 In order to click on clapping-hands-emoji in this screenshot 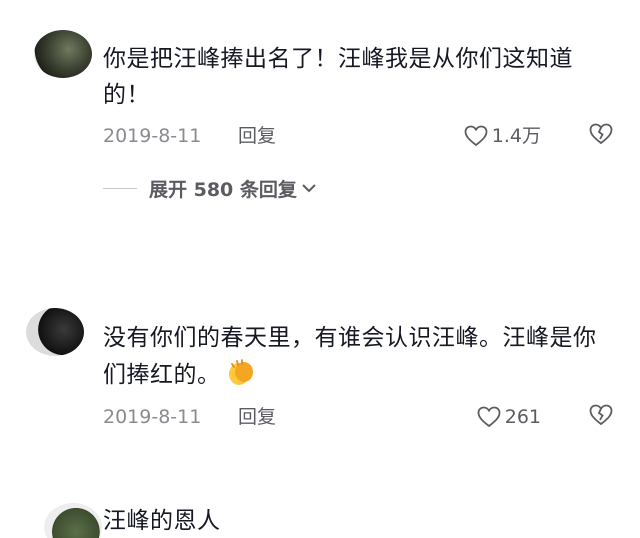, I will do `click(240, 372)`.